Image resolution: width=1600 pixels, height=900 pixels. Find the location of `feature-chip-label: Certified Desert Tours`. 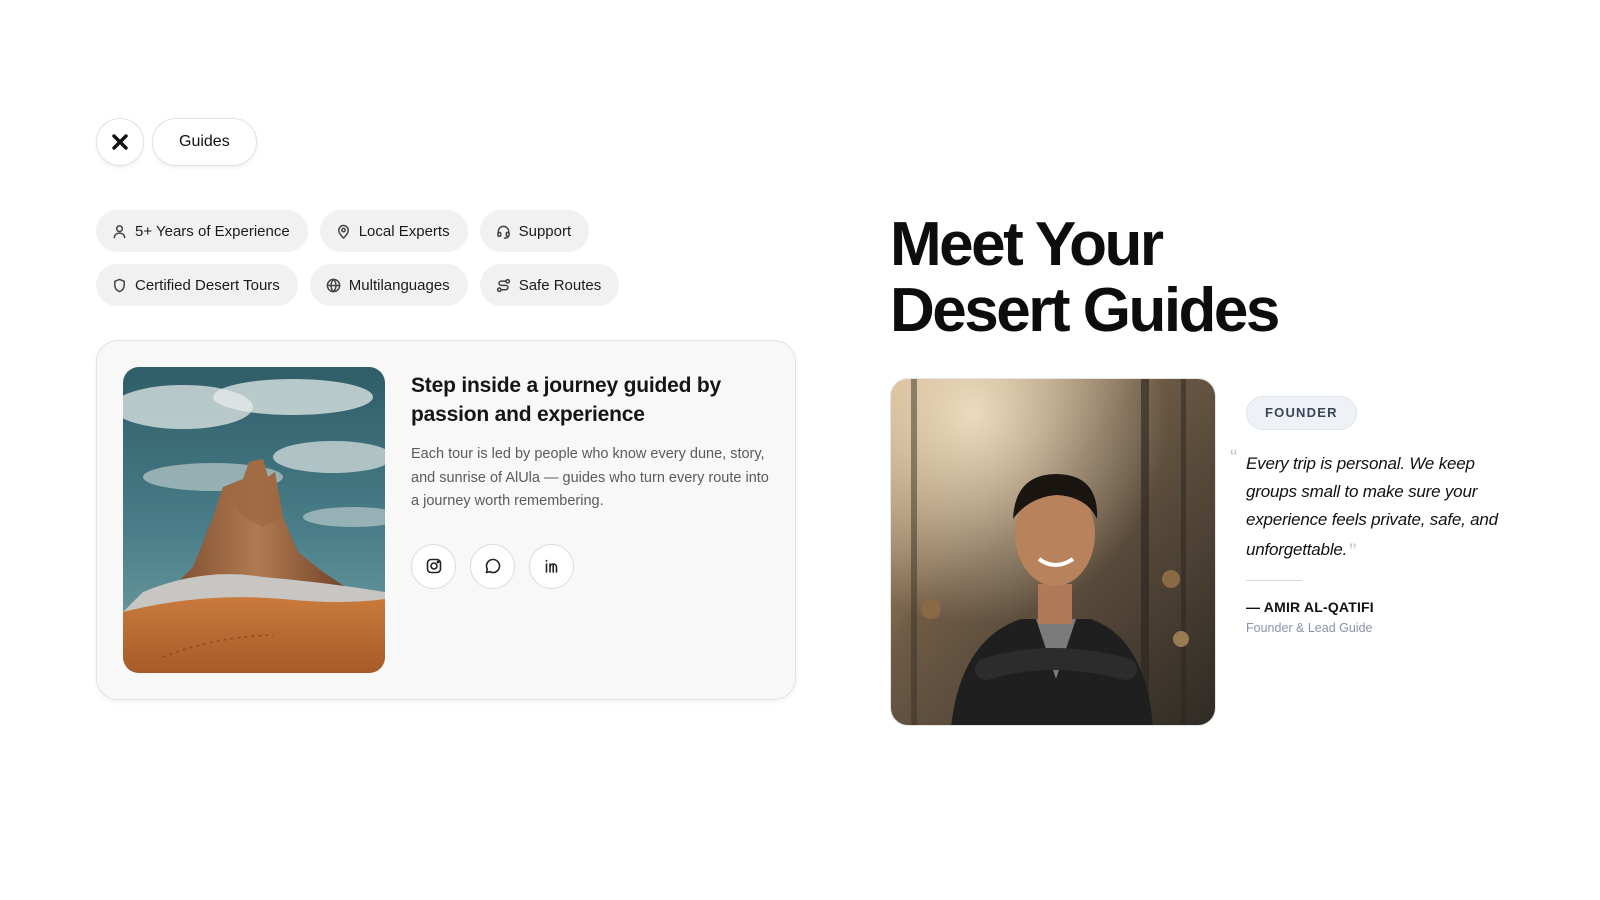

feature-chip-label: Certified Desert Tours is located at coordinates (207, 285).